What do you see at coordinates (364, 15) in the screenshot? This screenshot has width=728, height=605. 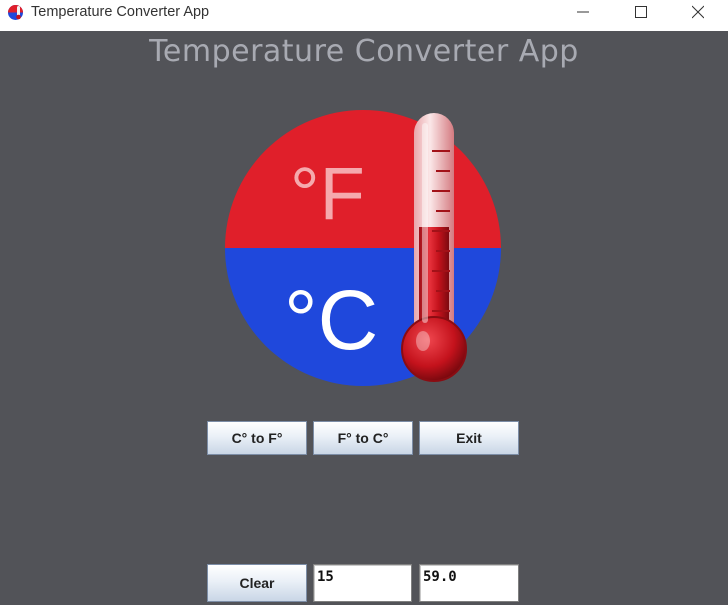 I see `title-bar: Temperature Converter App` at bounding box center [364, 15].